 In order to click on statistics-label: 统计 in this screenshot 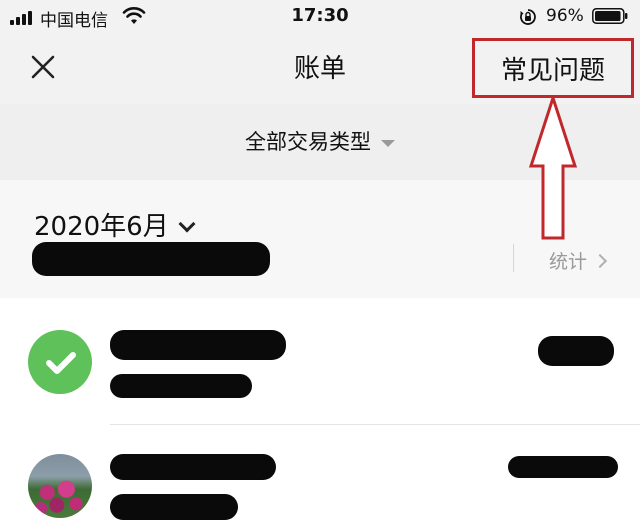, I will do `click(568, 262)`.